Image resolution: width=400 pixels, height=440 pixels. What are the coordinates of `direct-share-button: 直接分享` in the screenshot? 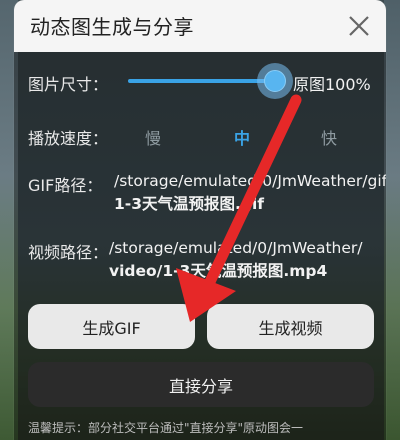 It's located at (201, 384).